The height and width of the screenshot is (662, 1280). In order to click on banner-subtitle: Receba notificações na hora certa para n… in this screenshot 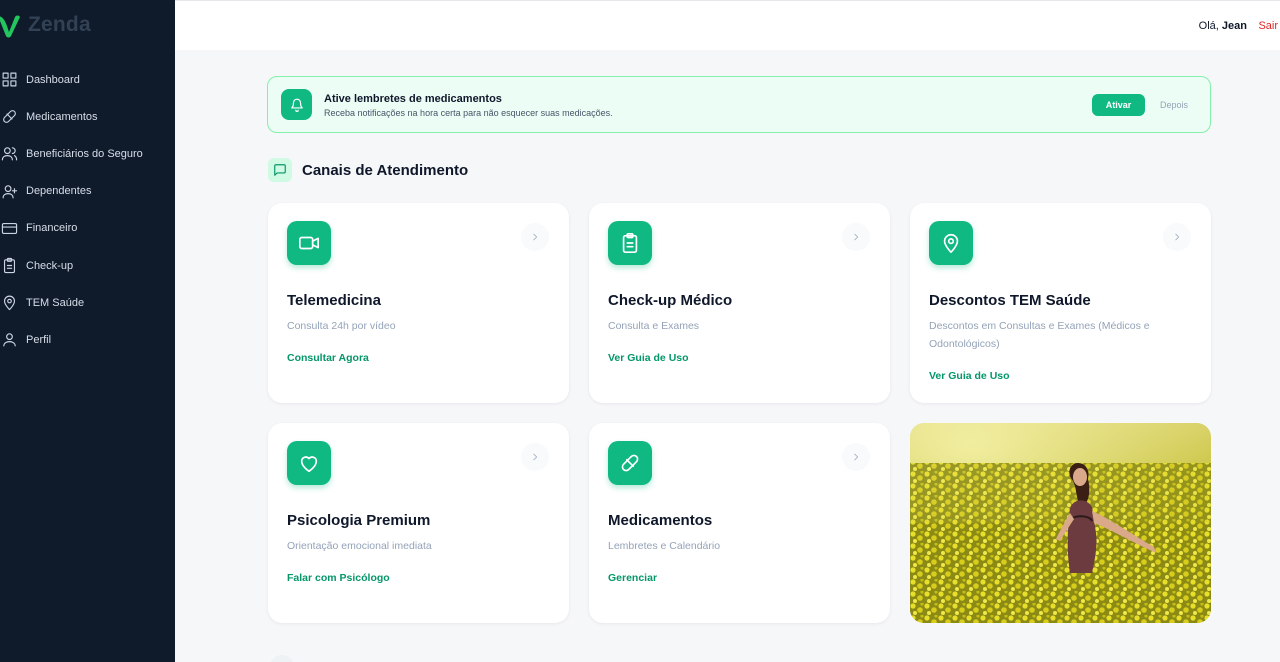, I will do `click(468, 113)`.